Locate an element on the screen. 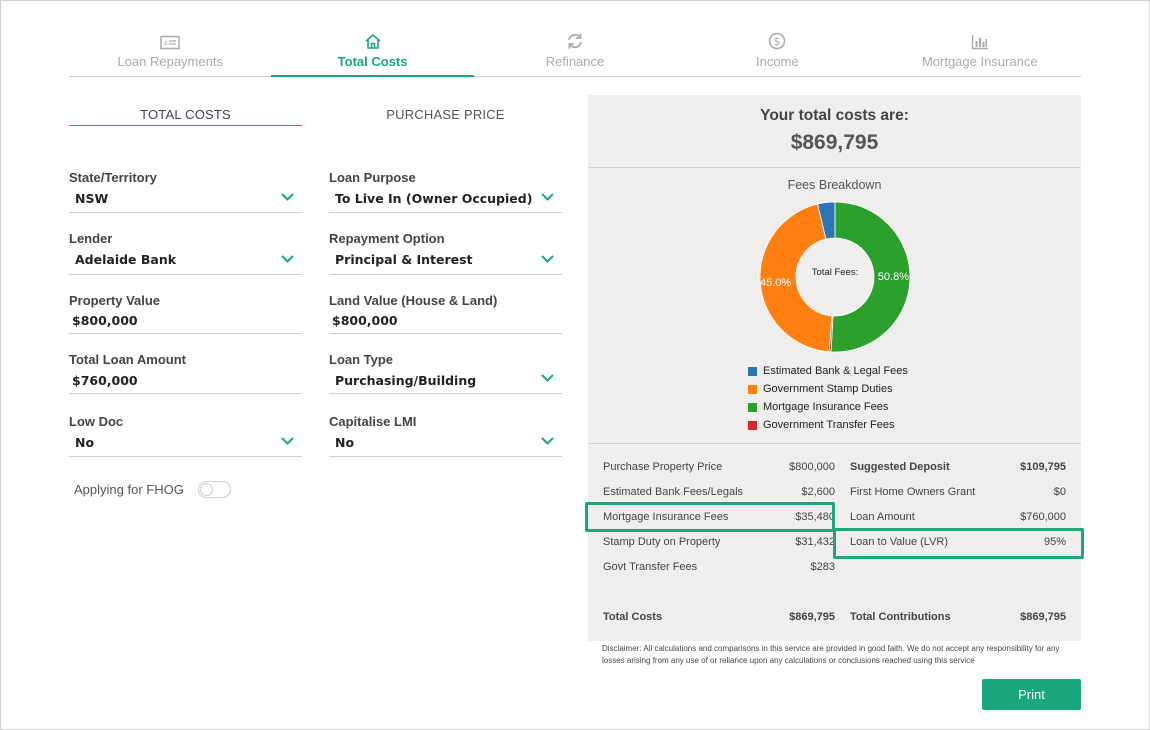 This screenshot has width=1150, height=730. contribution-row: First Home Owners Grant $0 is located at coordinates (958, 491).